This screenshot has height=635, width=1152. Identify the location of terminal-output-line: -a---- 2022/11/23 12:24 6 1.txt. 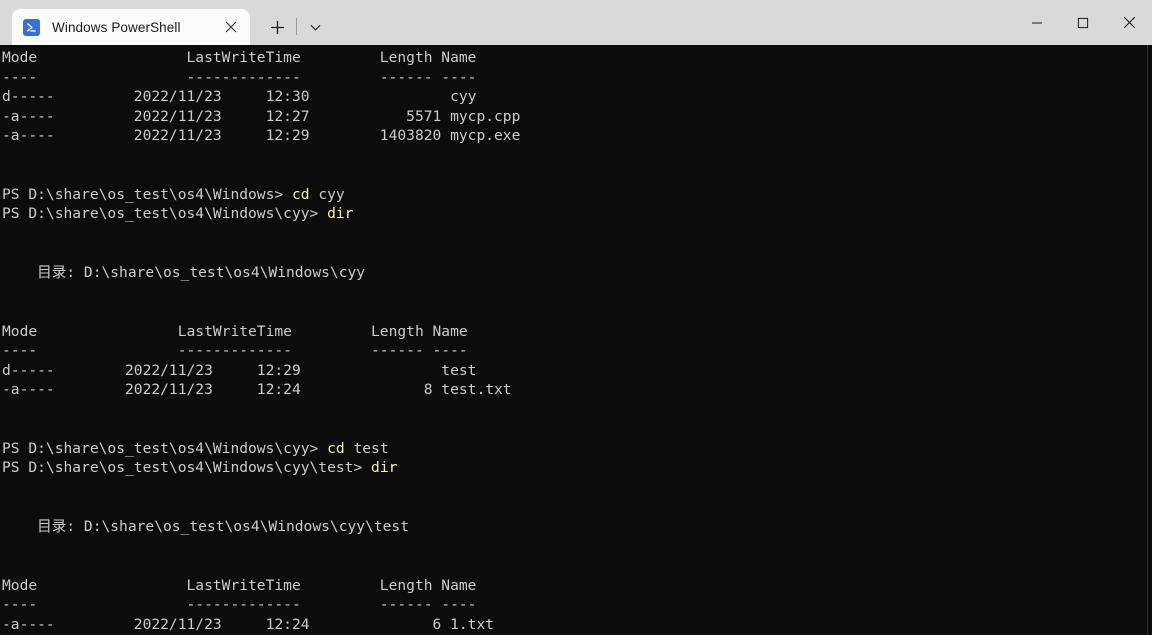
(248, 624).